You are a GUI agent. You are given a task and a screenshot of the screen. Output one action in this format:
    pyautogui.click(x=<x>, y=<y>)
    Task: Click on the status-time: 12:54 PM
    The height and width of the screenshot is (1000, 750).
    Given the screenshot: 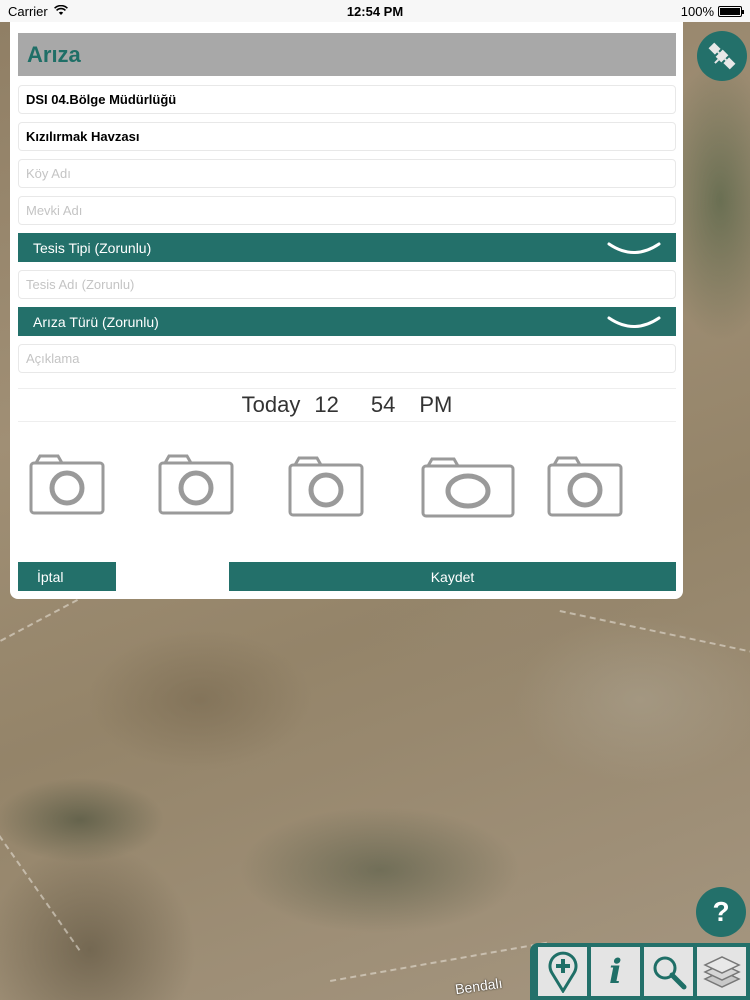 What is the action you would take?
    pyautogui.click(x=375, y=11)
    